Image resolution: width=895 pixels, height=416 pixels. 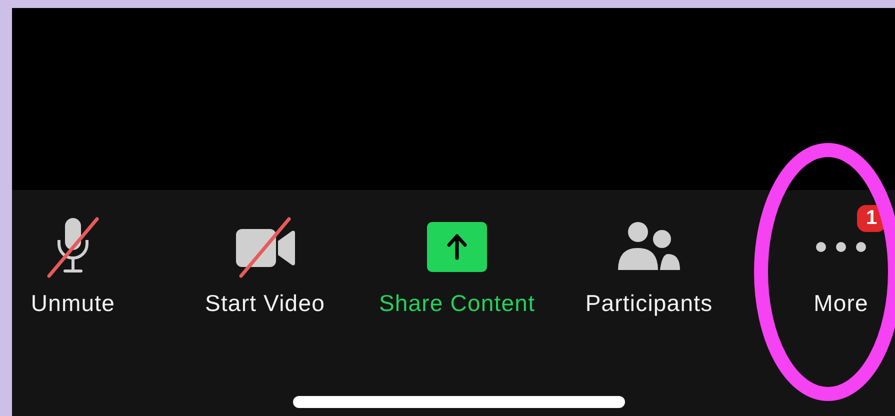 What do you see at coordinates (265, 266) in the screenshot?
I see `toolbar-button: Start Video` at bounding box center [265, 266].